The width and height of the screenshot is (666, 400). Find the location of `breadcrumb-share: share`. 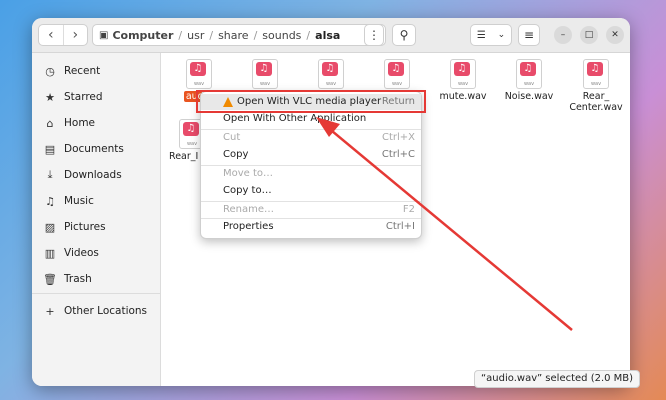

breadcrumb-share: share is located at coordinates (233, 35).